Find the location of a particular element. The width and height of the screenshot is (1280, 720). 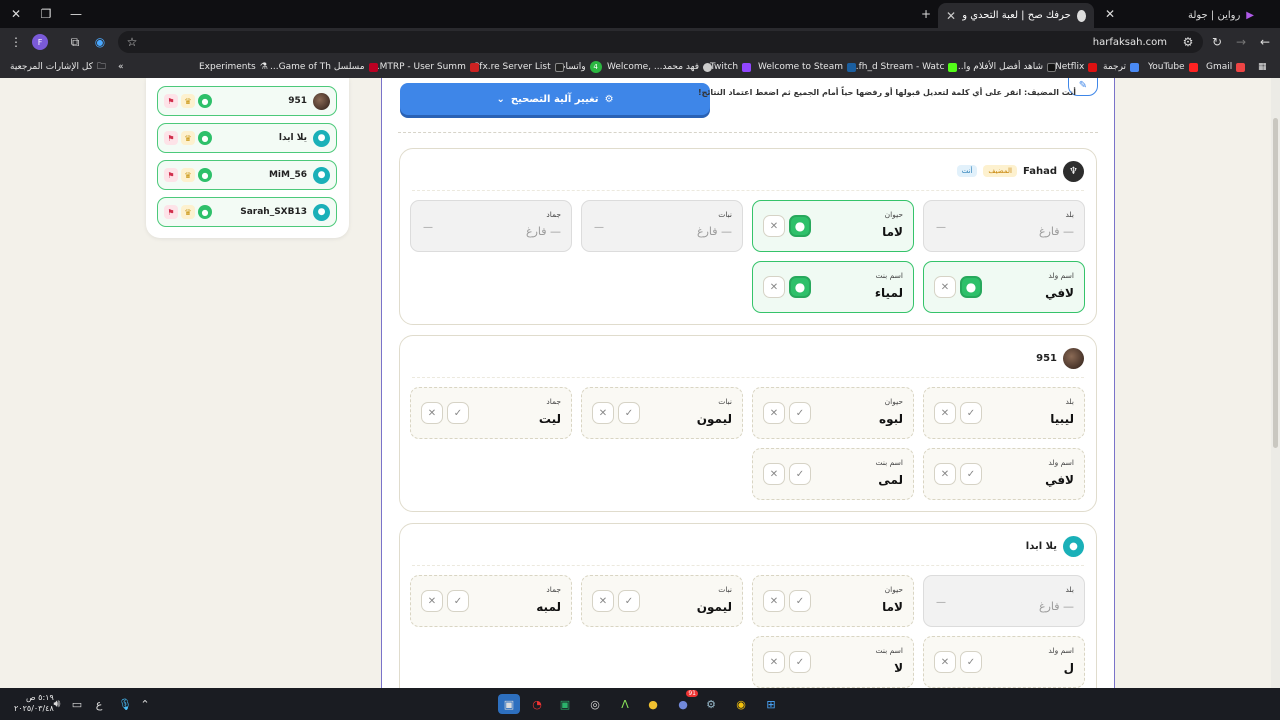

close-window-icon: ✕ is located at coordinates (16, 14).